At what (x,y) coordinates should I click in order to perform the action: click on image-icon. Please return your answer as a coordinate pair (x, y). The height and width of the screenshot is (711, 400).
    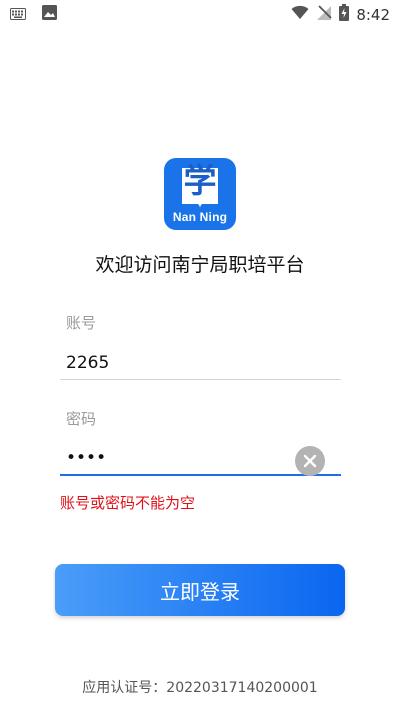
    Looking at the image, I should click on (49, 14).